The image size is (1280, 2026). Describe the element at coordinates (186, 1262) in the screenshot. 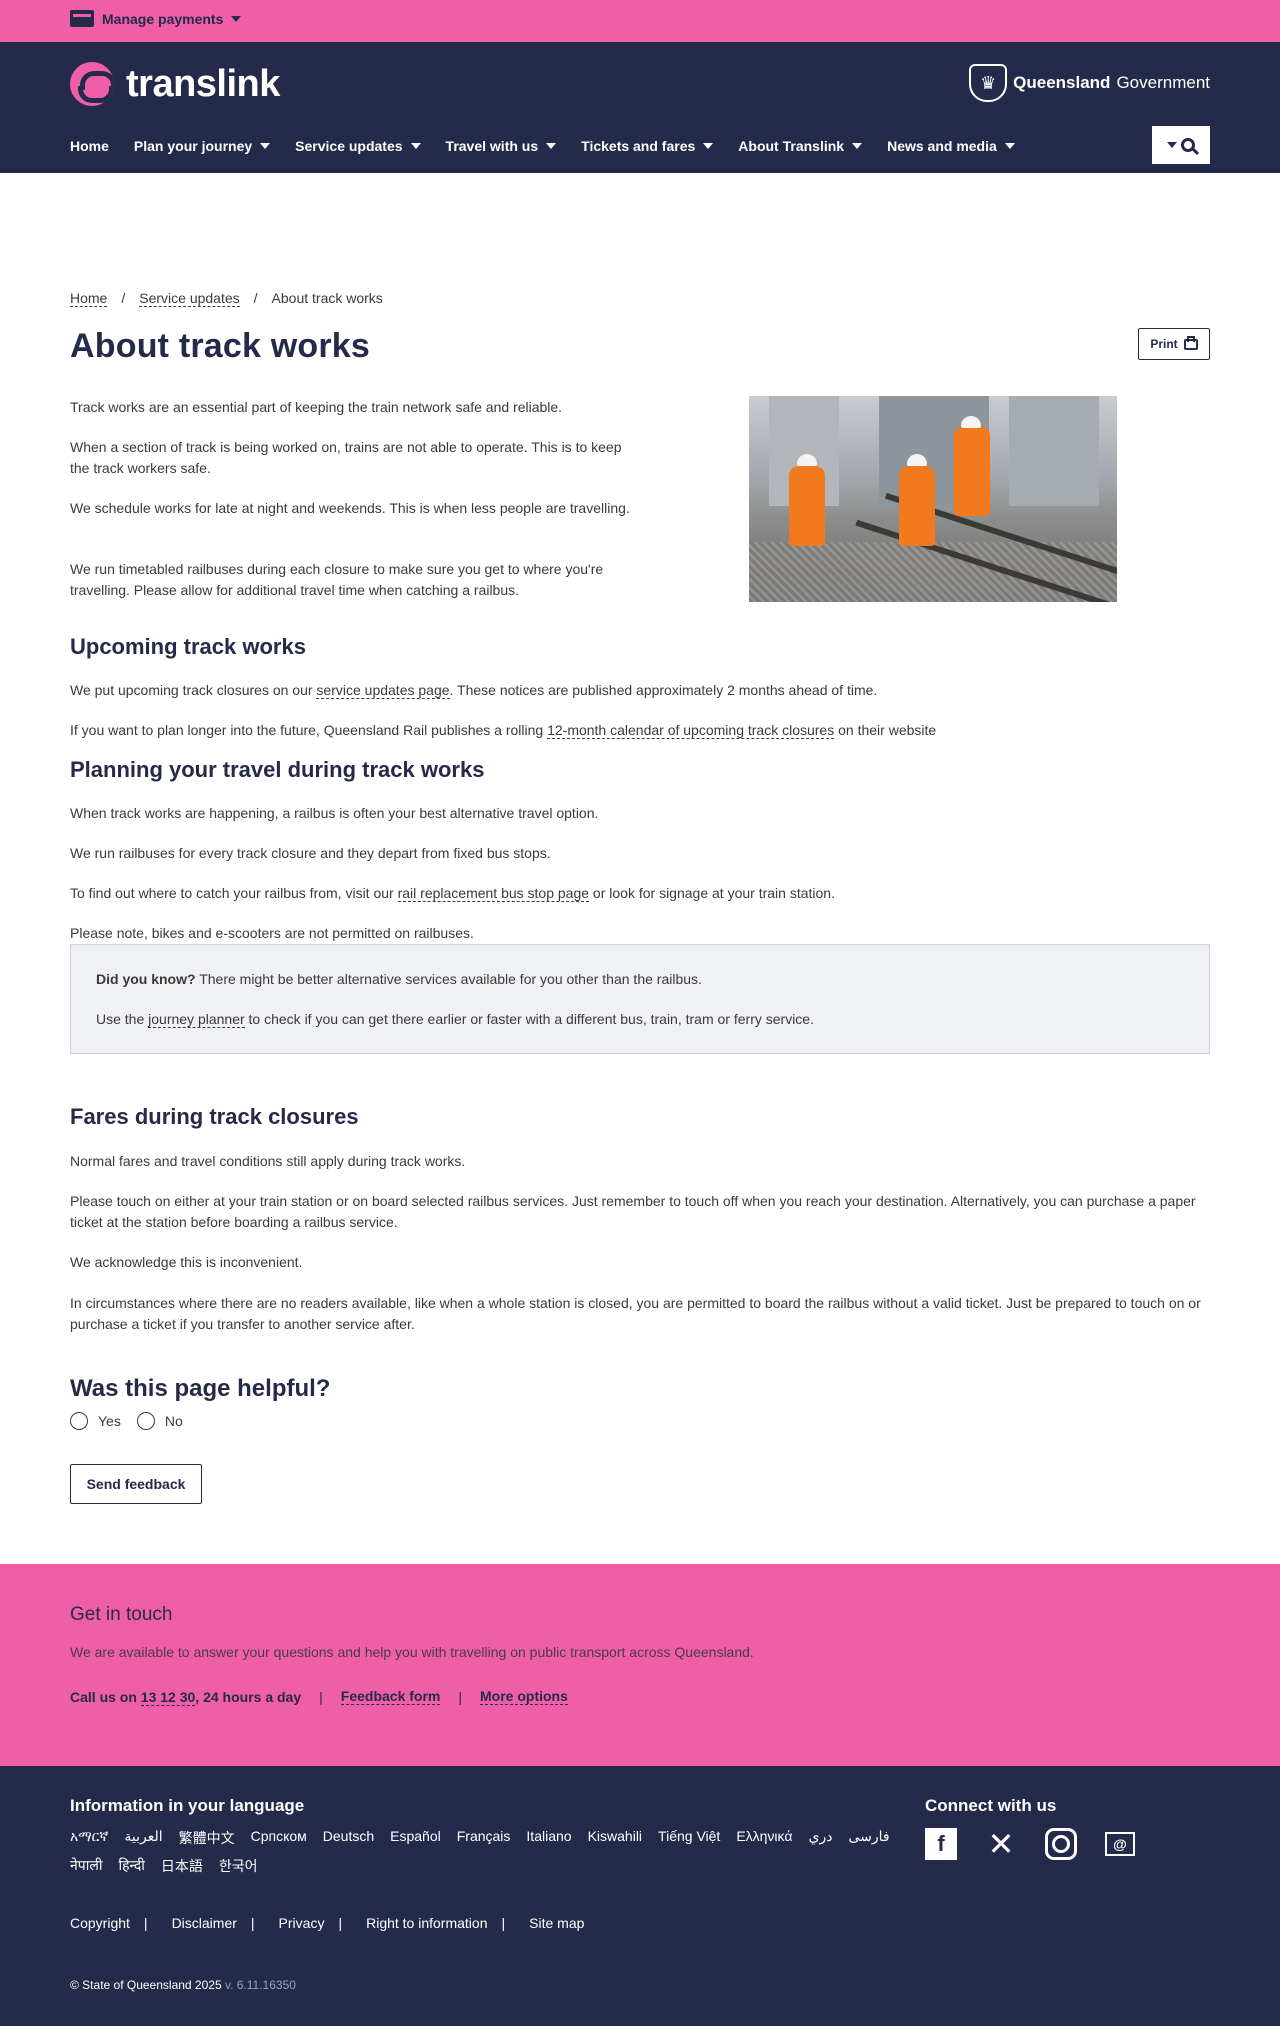

I see `fares-paragraph-3: We acknowledge this is inconvenient.` at that location.